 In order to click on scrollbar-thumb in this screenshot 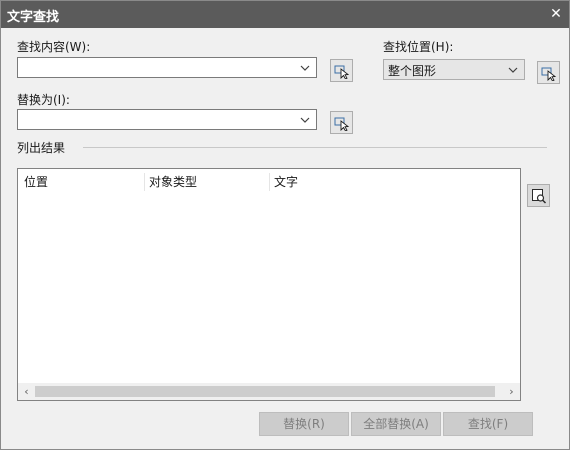, I will do `click(265, 391)`.